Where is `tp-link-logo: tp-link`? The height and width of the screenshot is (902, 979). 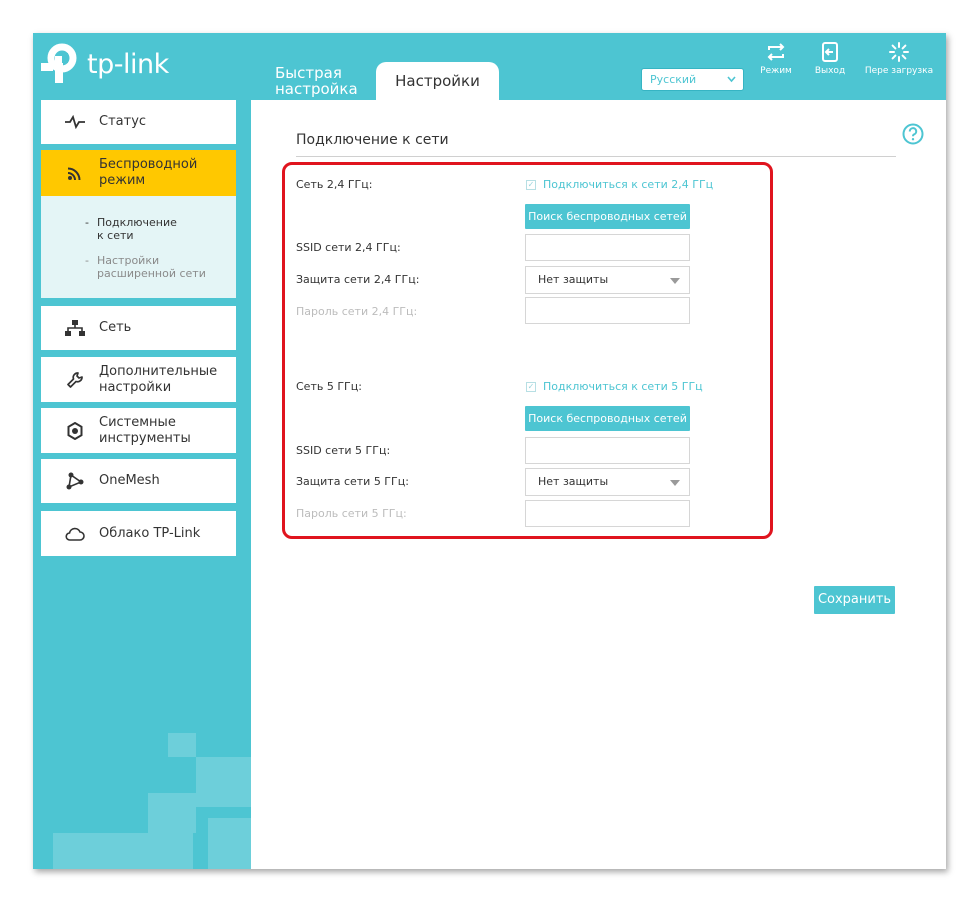 tp-link-logo: tp-link is located at coordinates (105, 64).